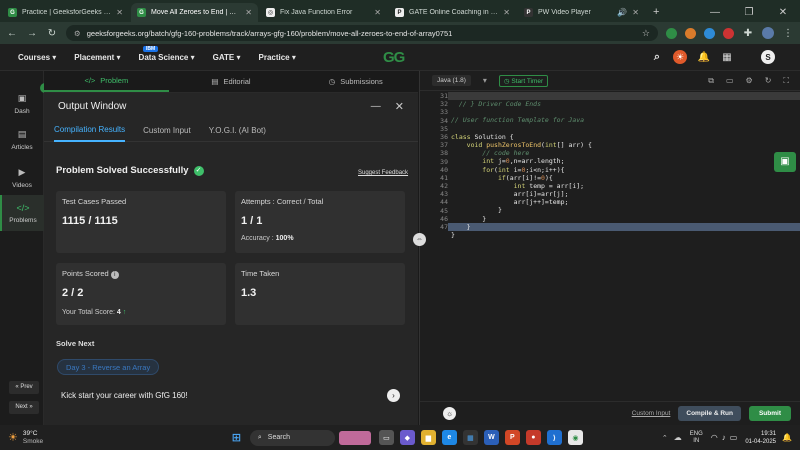 The image size is (800, 450). What do you see at coordinates (734, 437) in the screenshot?
I see `battery-icon: ▭` at bounding box center [734, 437].